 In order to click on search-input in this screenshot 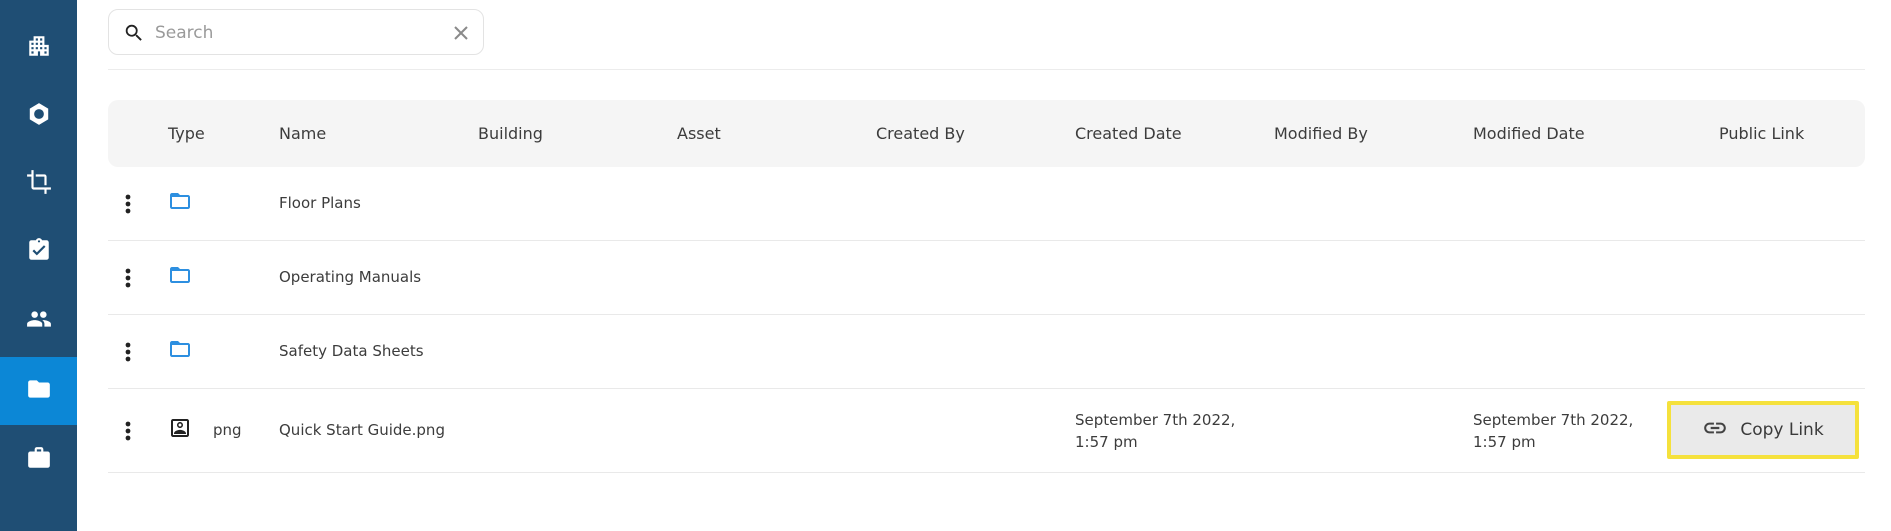, I will do `click(290, 33)`.